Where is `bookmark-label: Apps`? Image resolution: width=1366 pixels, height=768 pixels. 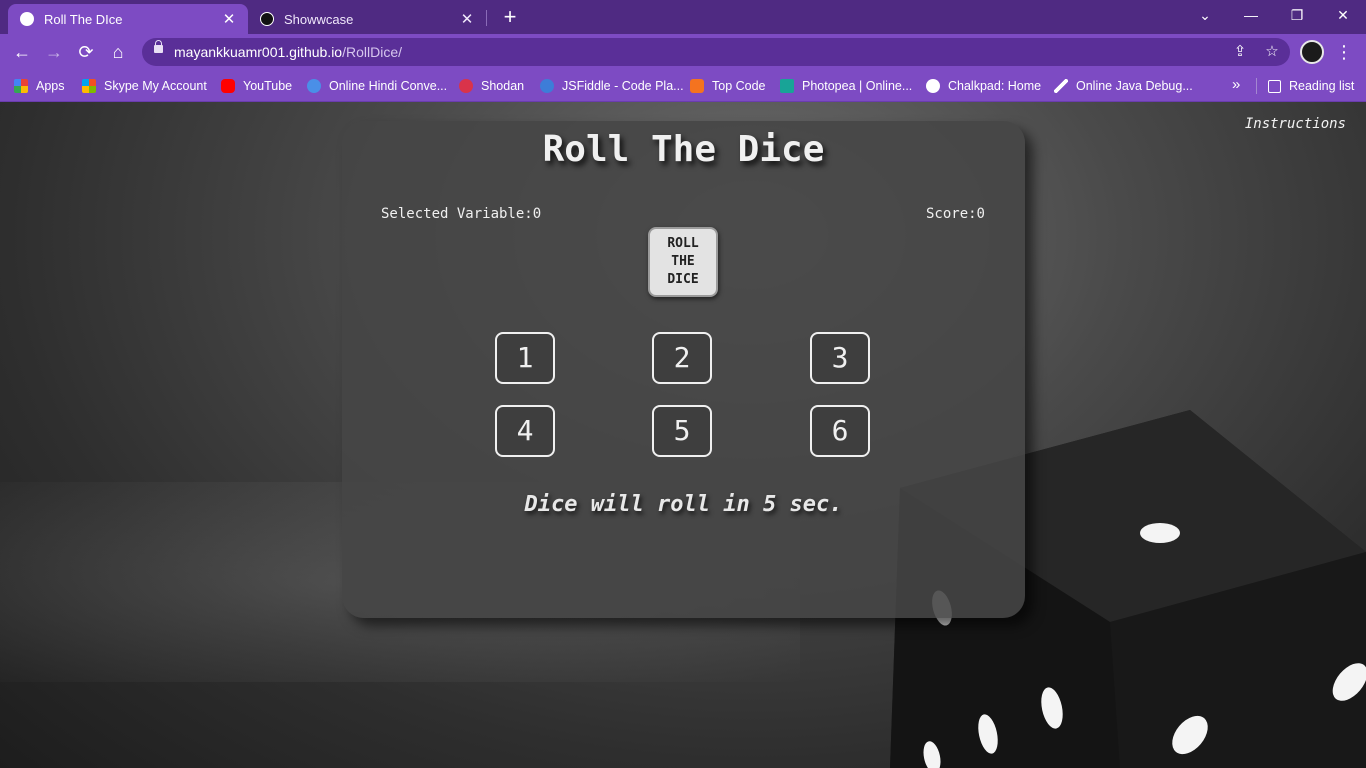
bookmark-label: Apps is located at coordinates (50, 86).